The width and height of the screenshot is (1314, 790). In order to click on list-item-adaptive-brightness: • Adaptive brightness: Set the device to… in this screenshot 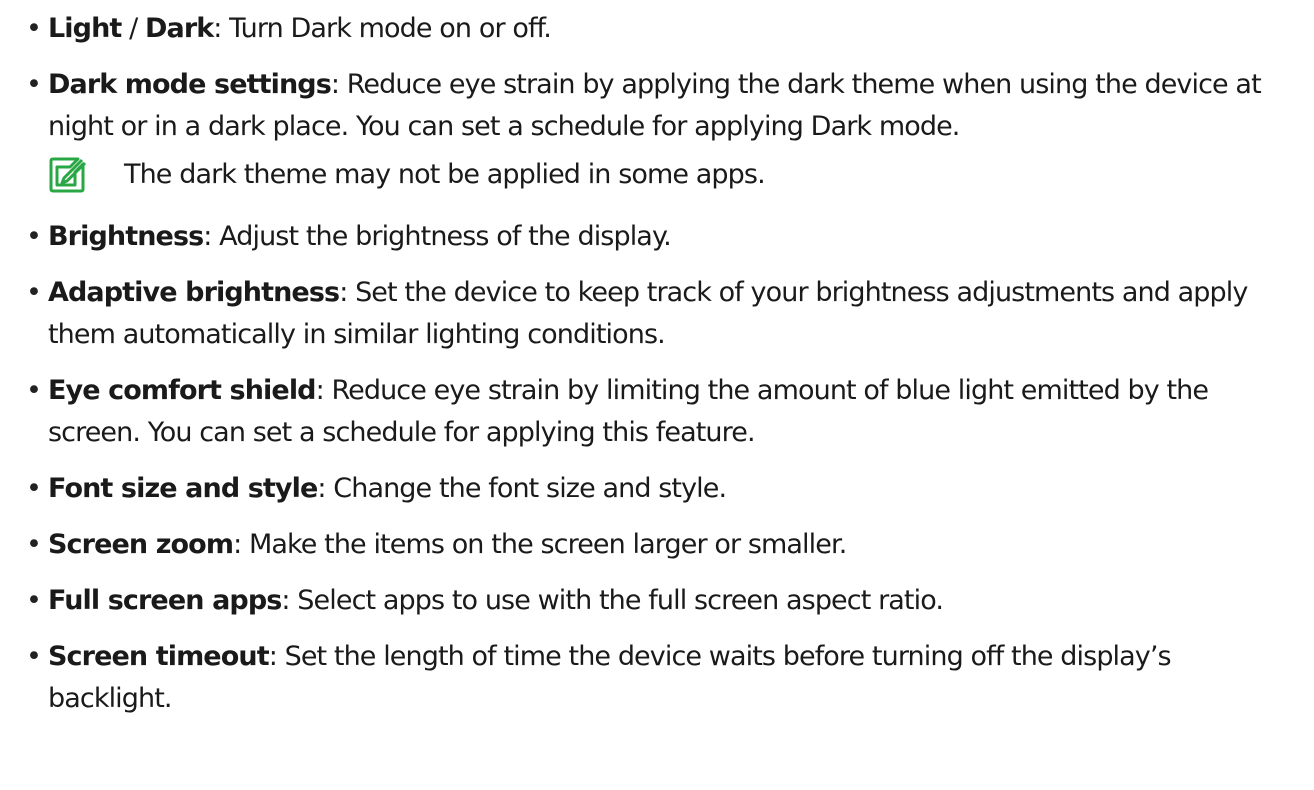, I will do `click(662, 314)`.